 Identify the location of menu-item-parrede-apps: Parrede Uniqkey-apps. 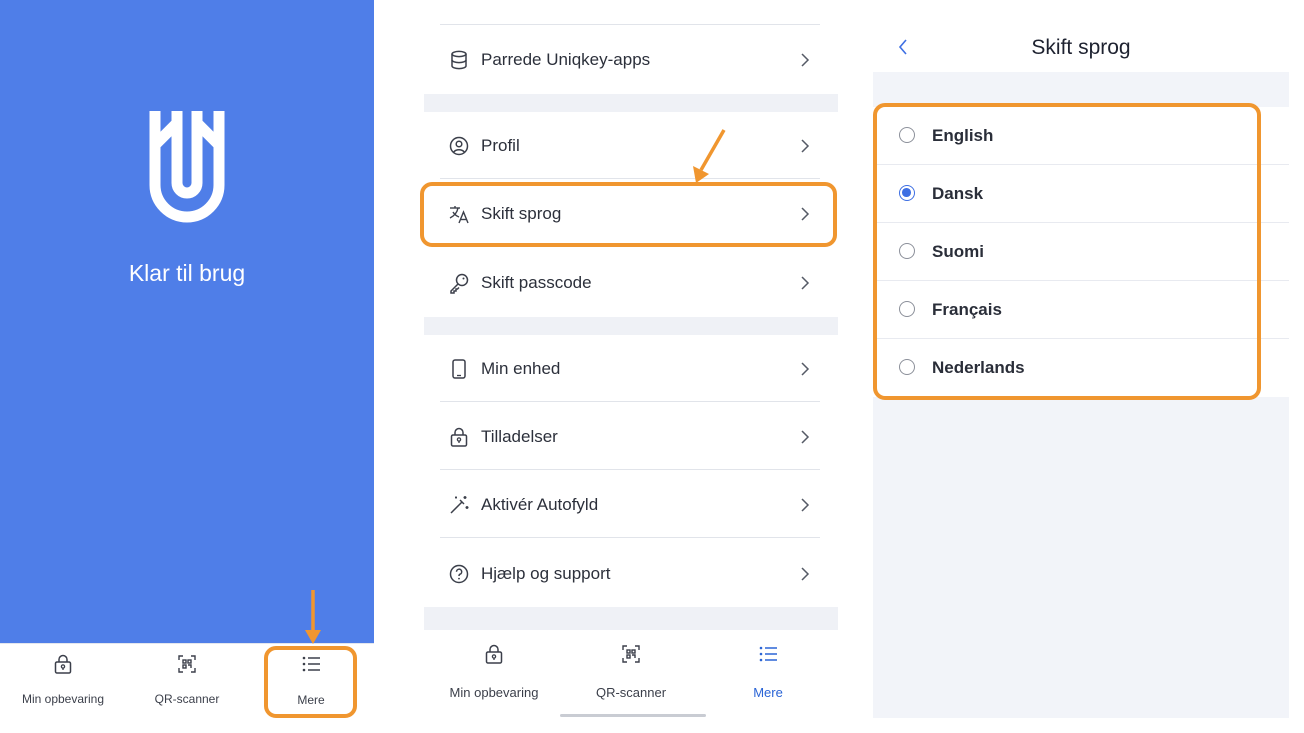
(630, 59).